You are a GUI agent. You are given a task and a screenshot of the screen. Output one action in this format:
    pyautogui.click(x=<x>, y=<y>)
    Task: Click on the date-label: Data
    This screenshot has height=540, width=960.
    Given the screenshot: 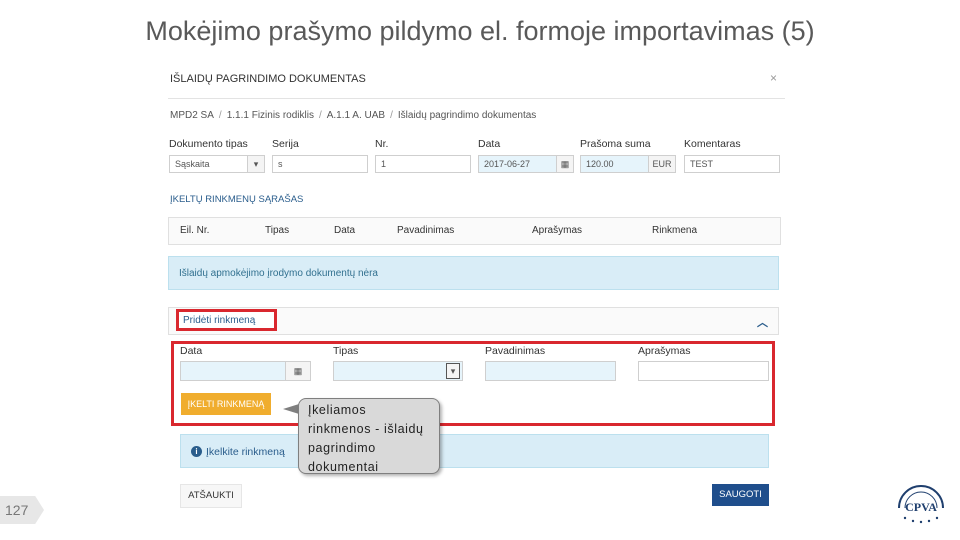 What is the action you would take?
    pyautogui.click(x=489, y=144)
    